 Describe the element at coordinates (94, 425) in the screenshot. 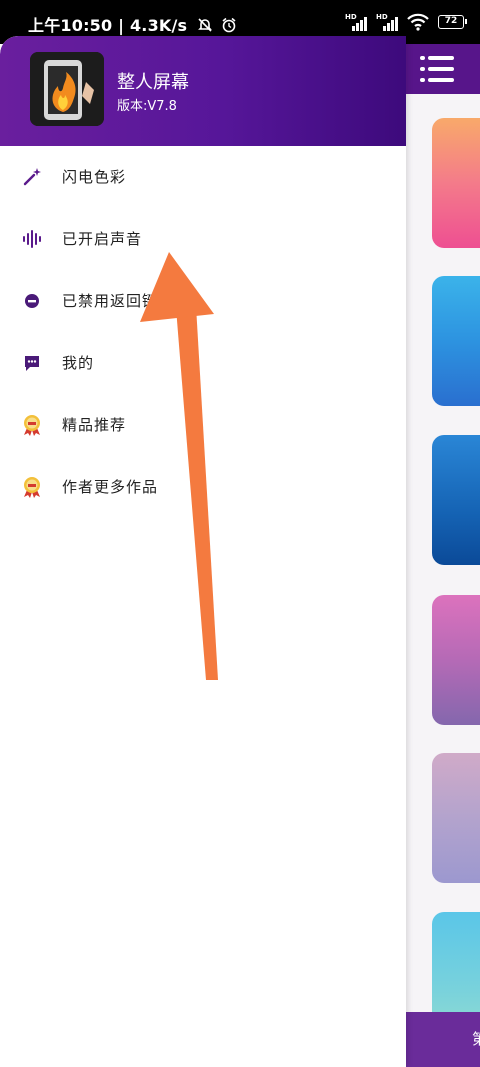

I see `menu-item-label: 精品推荐` at that location.